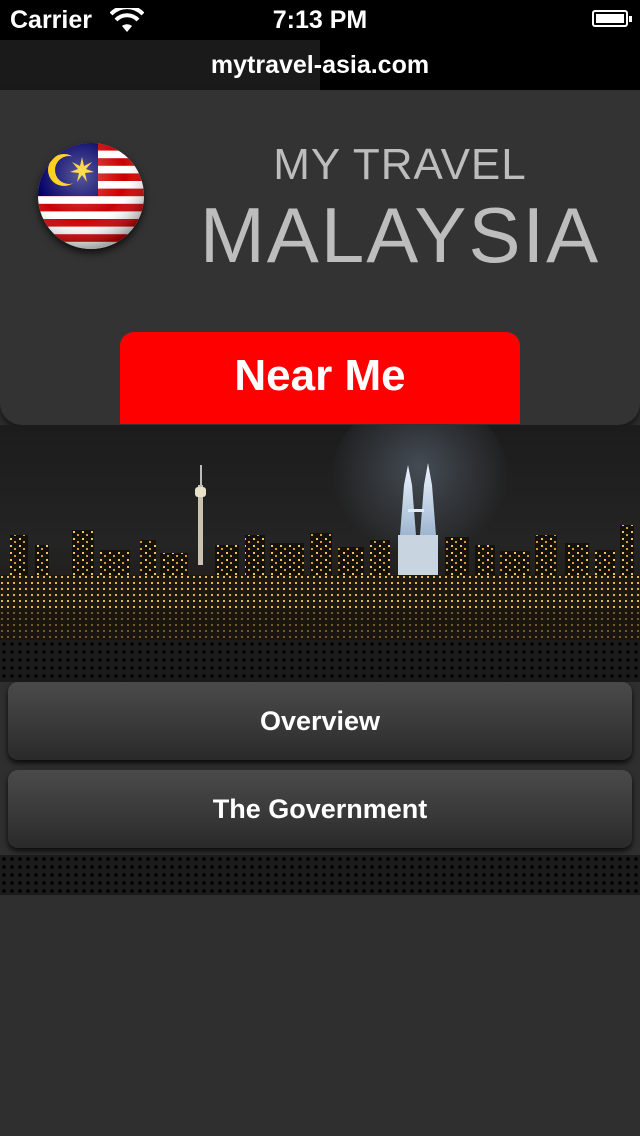  I want to click on status-bar: Carrier 7:13 PM, so click(320, 20).